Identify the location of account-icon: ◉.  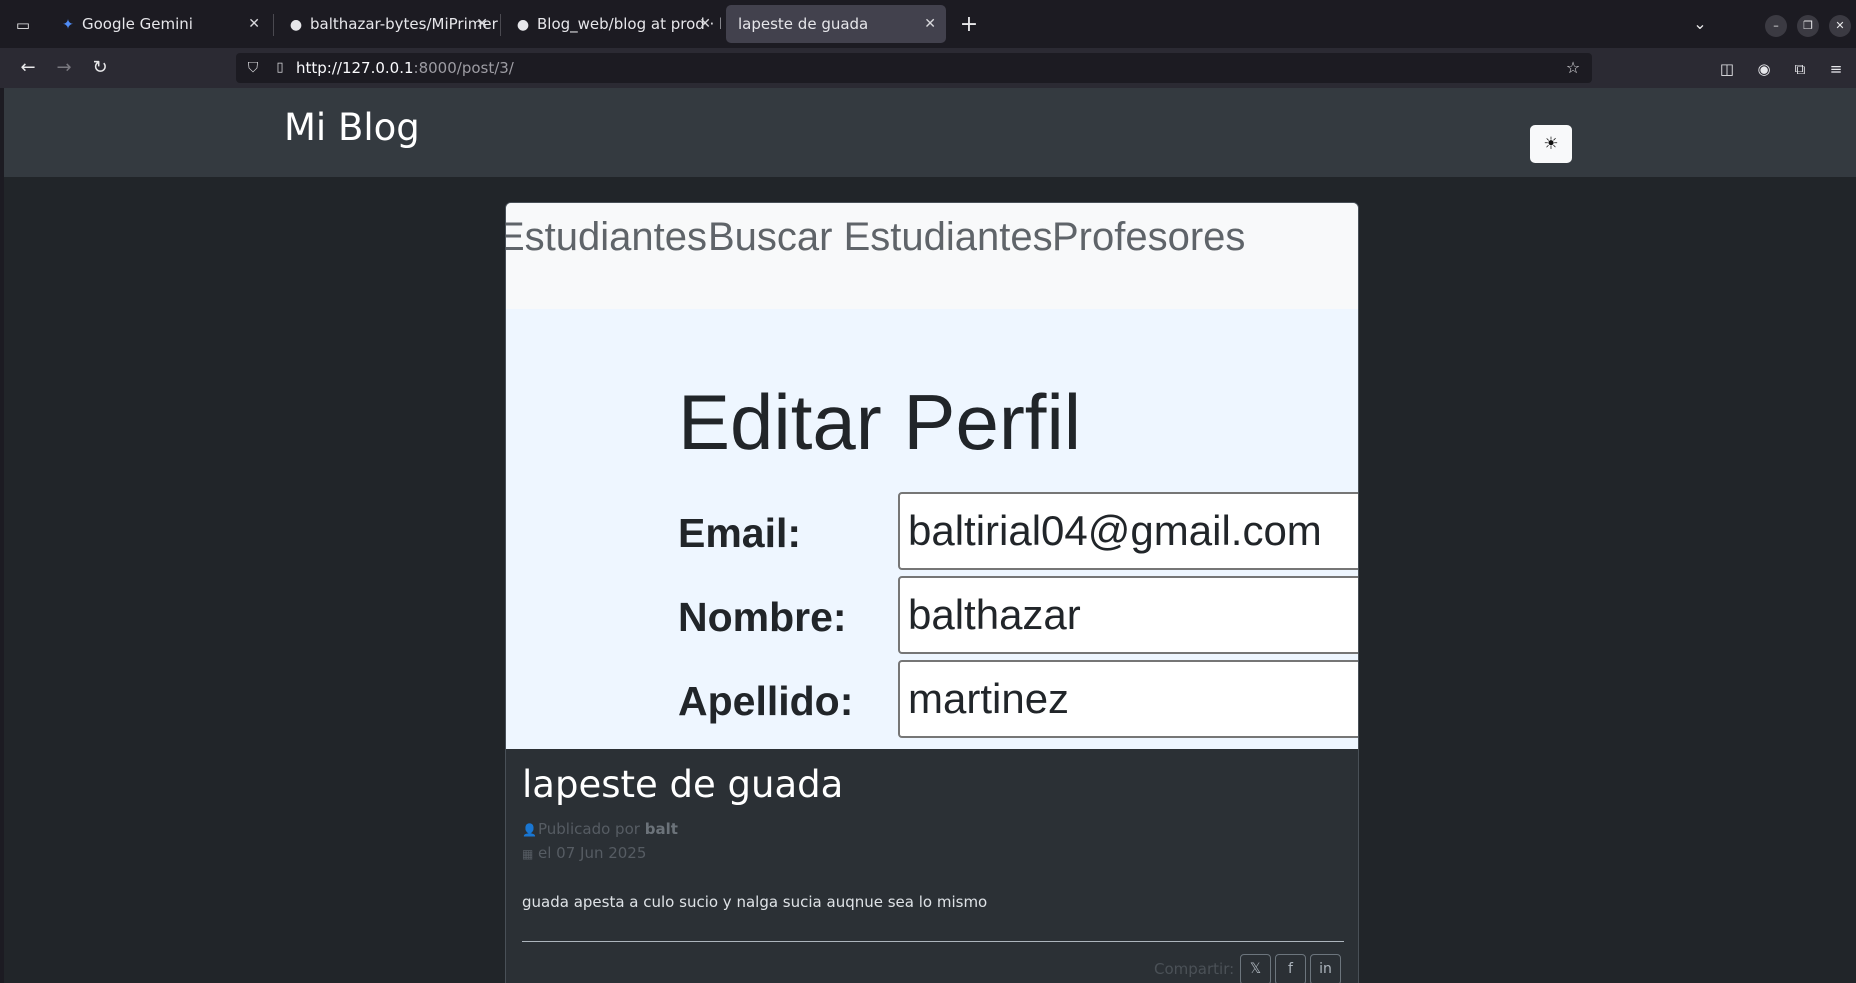
(1764, 69).